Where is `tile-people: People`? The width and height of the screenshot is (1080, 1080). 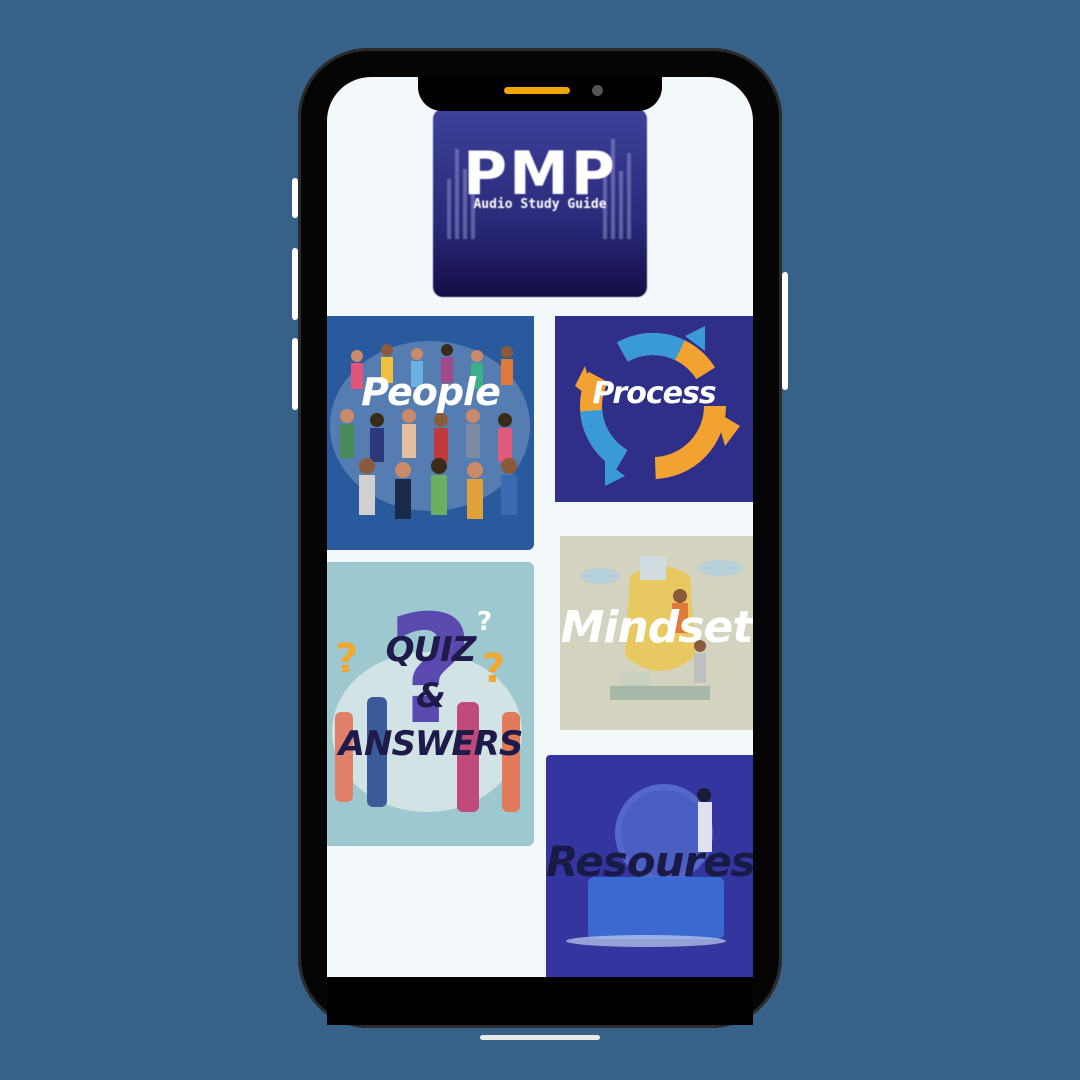 tile-people: People is located at coordinates (430, 433).